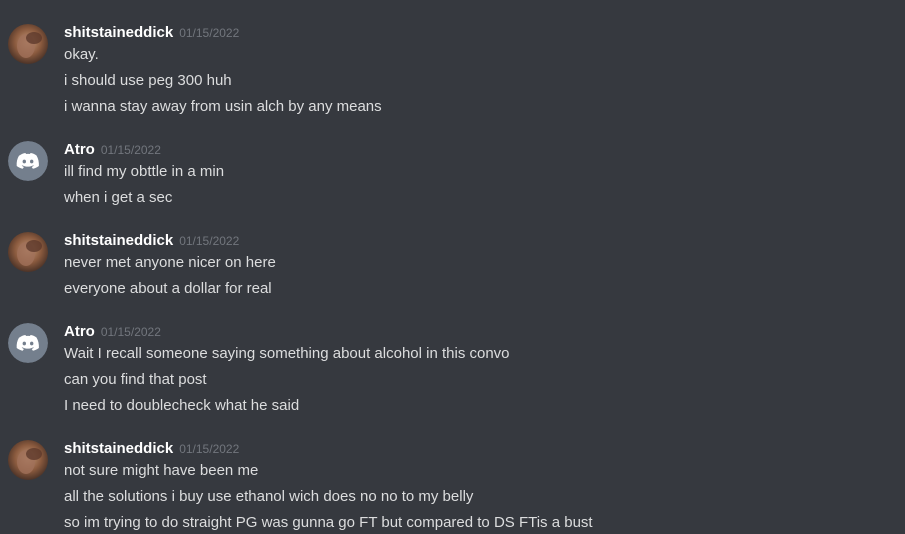 The image size is (905, 534). Describe the element at coordinates (135, 379) in the screenshot. I see `message-text: can you find that post` at that location.